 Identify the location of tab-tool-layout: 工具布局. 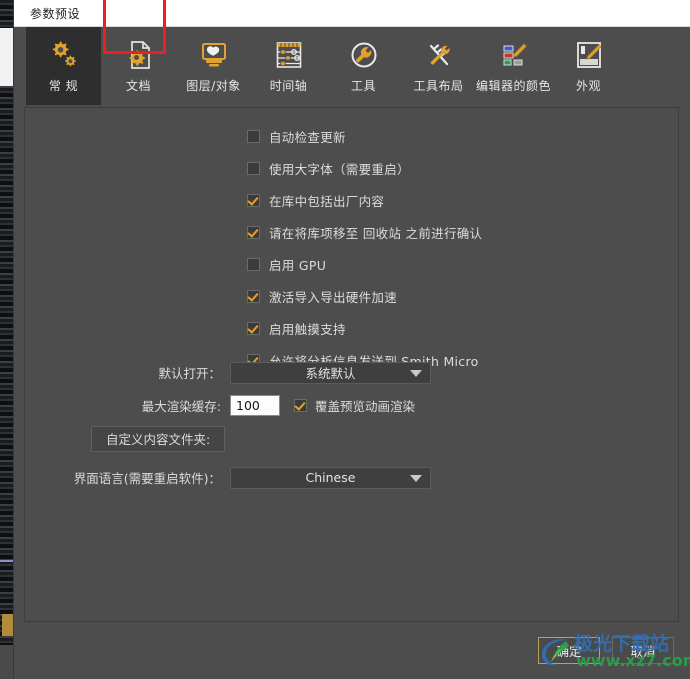
(438, 66).